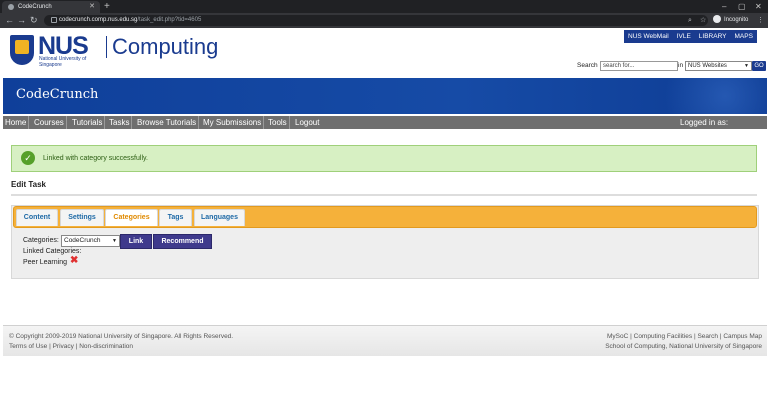 The image size is (768, 416). What do you see at coordinates (57, 94) in the screenshot?
I see `banner-title: CodeCrunch` at bounding box center [57, 94].